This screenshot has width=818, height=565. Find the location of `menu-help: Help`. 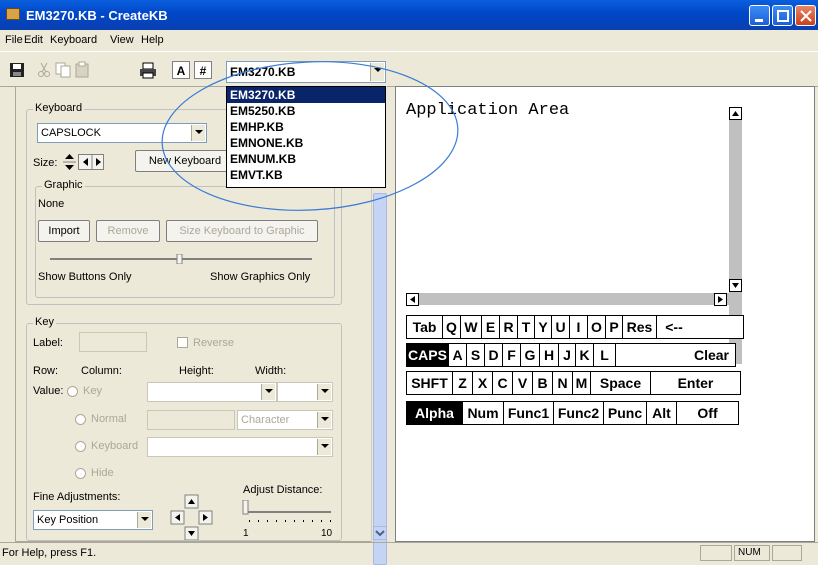

menu-help: Help is located at coordinates (152, 40).